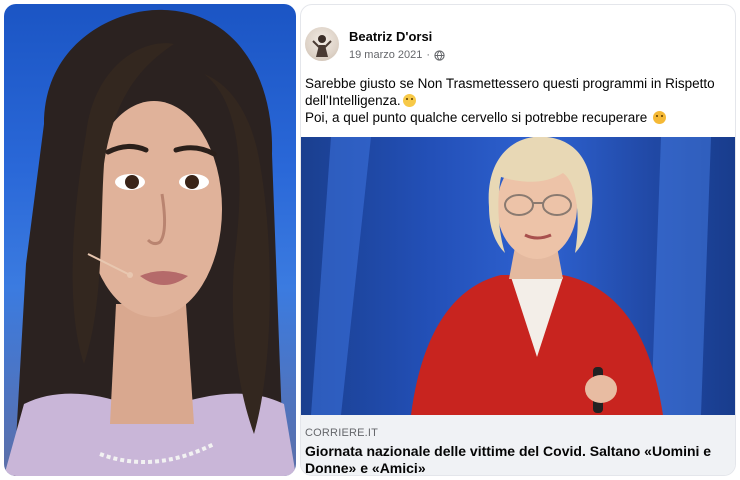  I want to click on rolling-laughing-emoji-icon, so click(659, 117).